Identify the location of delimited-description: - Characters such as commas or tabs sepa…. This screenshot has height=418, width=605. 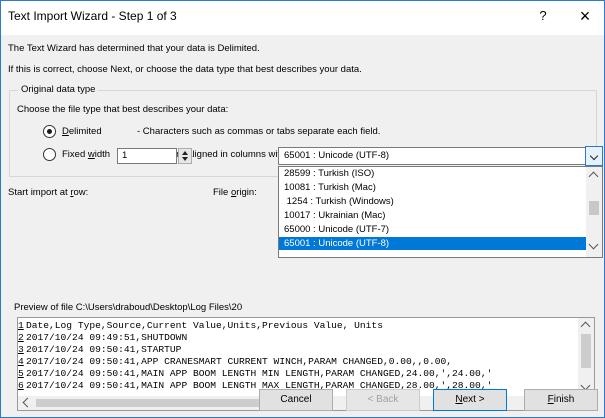
(259, 131).